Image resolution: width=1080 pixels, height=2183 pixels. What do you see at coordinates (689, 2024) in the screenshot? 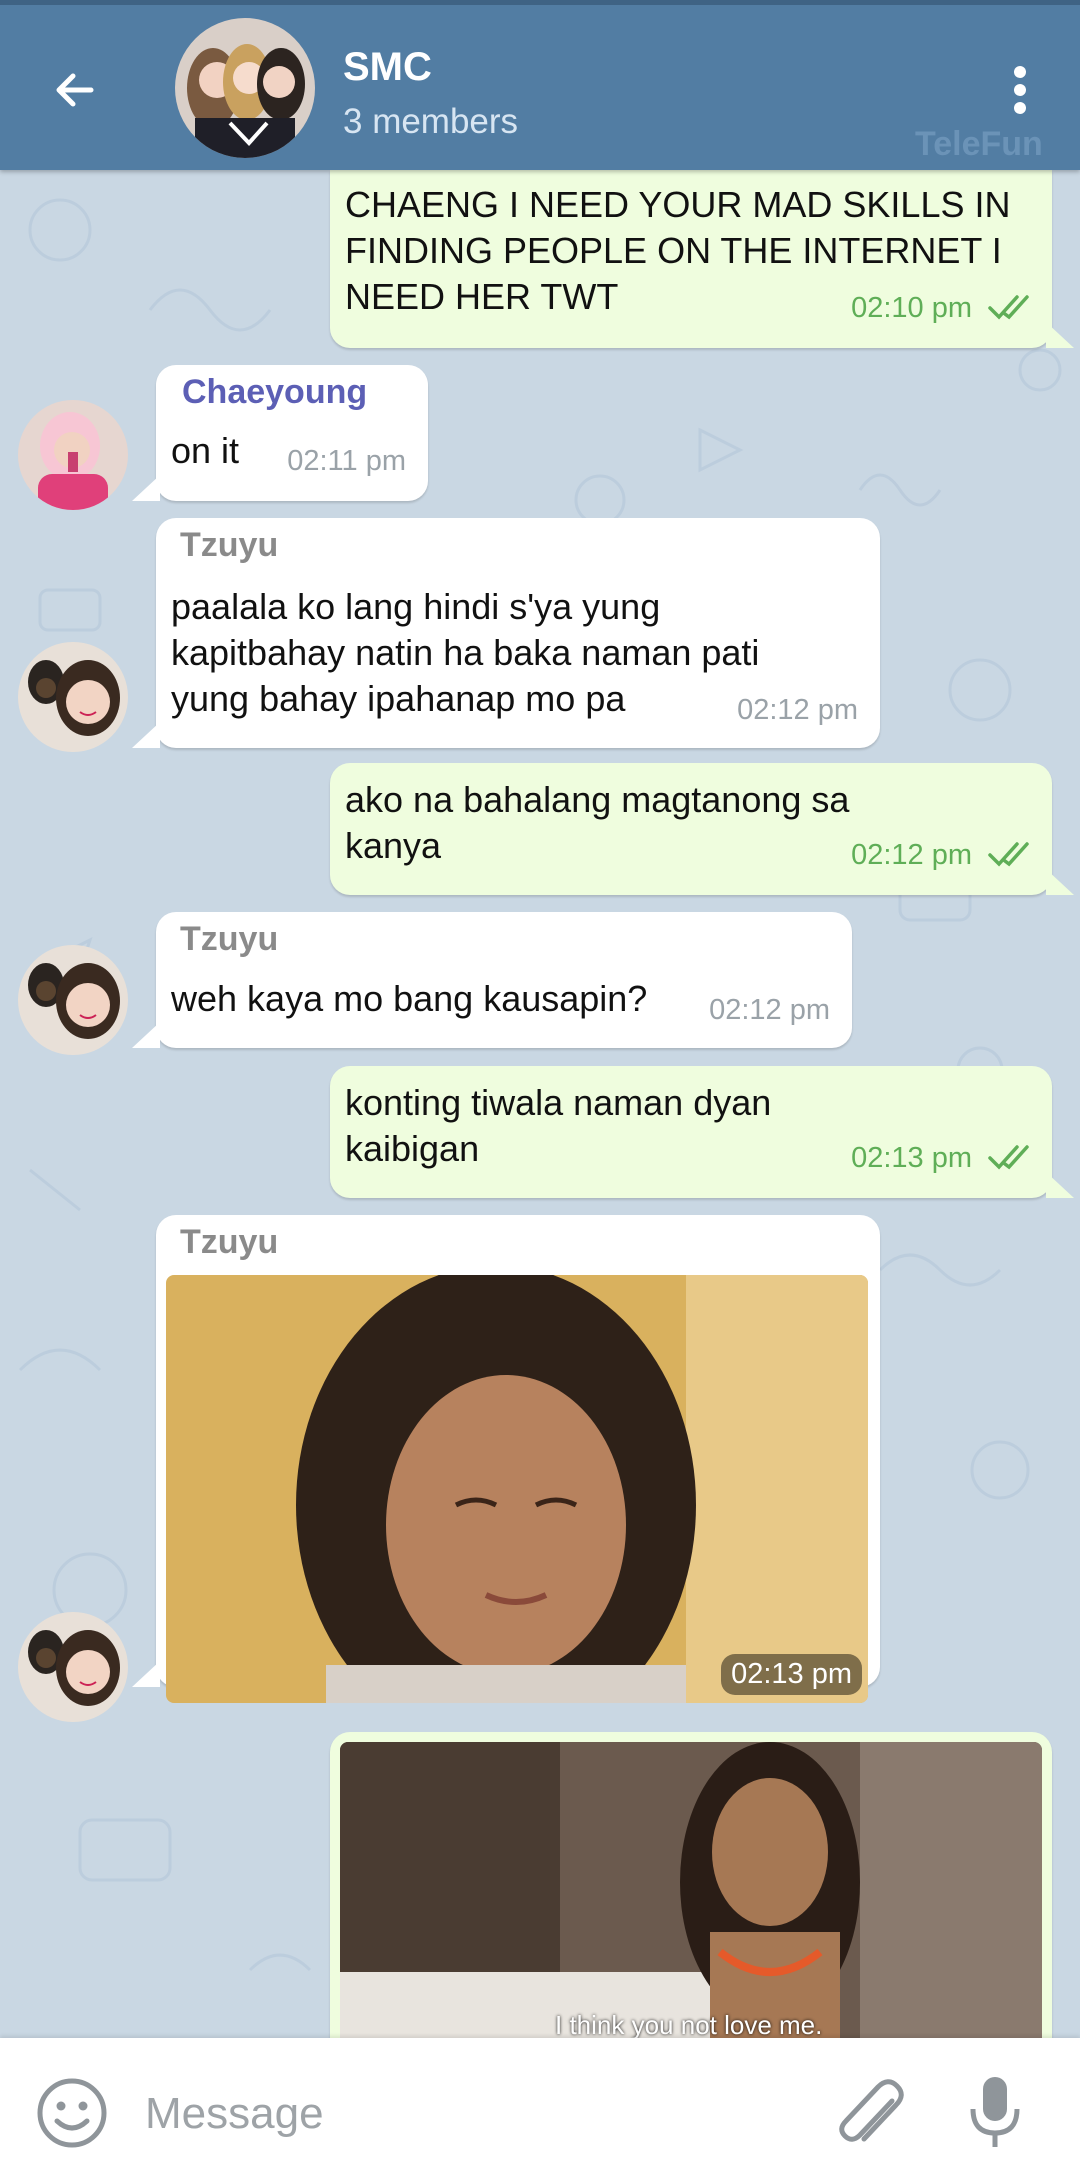
I see `photo-caption: I think you not love me.` at bounding box center [689, 2024].